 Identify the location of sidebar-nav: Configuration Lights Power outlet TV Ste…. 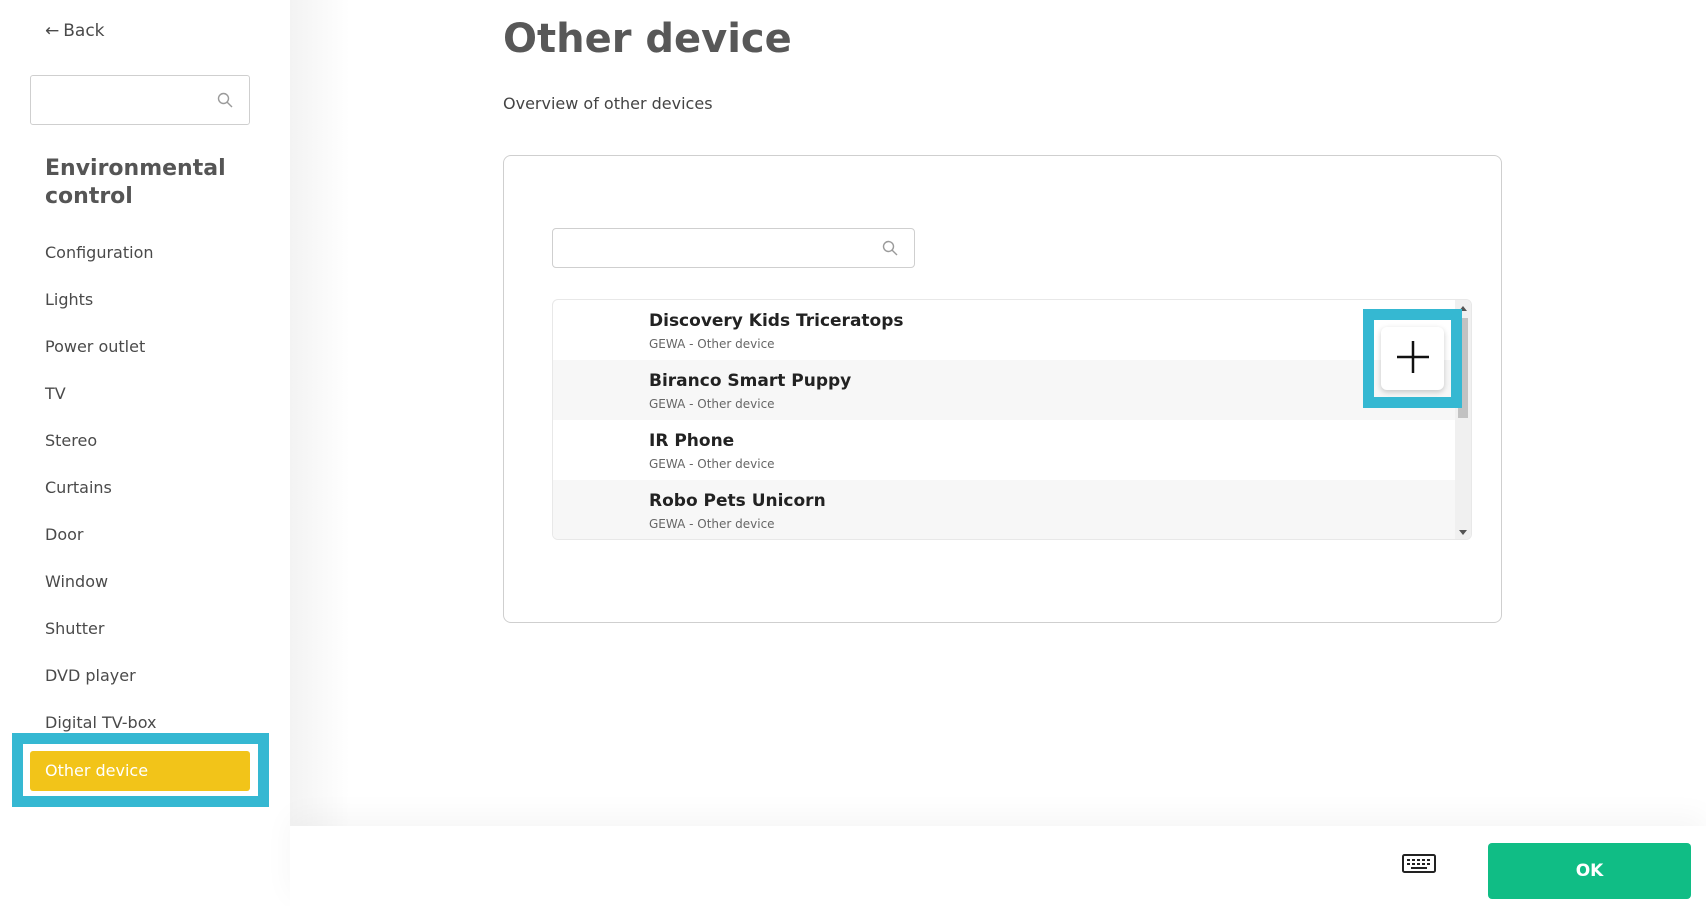
(140, 510).